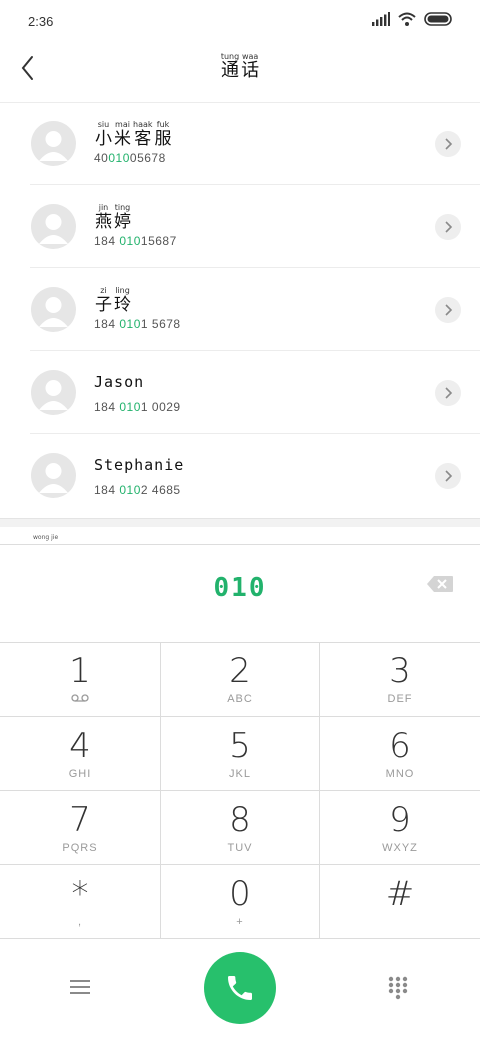 The image size is (480, 1040). Describe the element at coordinates (229, 70) in the screenshot. I see `title-hanzi: 通` at that location.